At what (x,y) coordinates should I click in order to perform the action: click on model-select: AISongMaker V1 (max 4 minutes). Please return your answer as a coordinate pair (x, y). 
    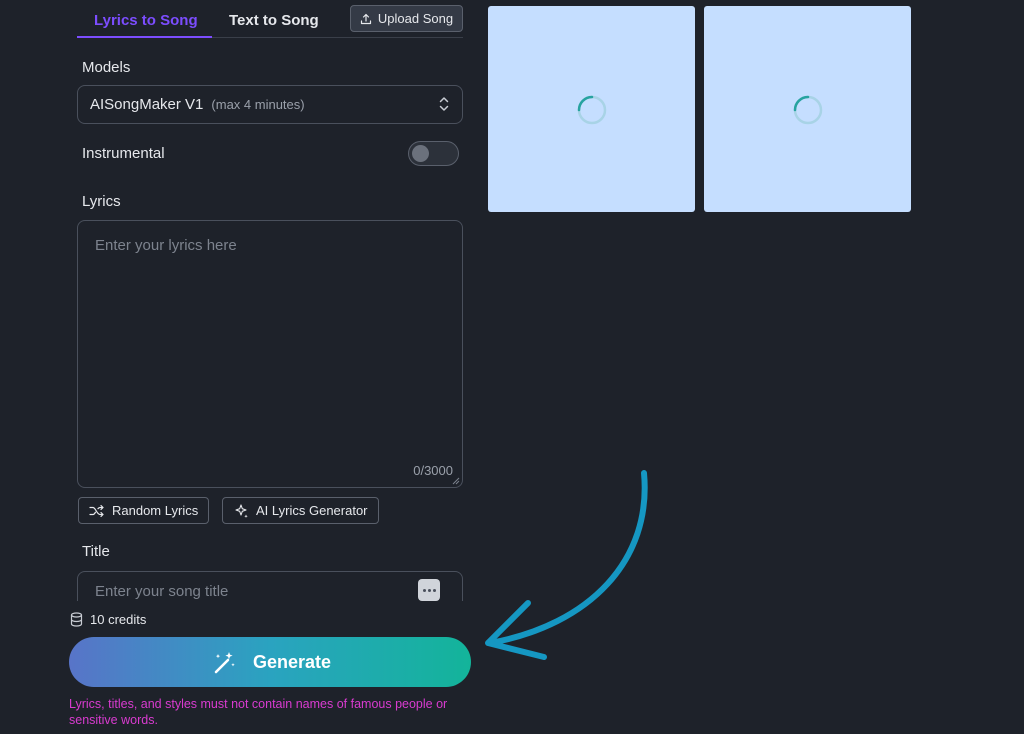
    Looking at the image, I should click on (270, 104).